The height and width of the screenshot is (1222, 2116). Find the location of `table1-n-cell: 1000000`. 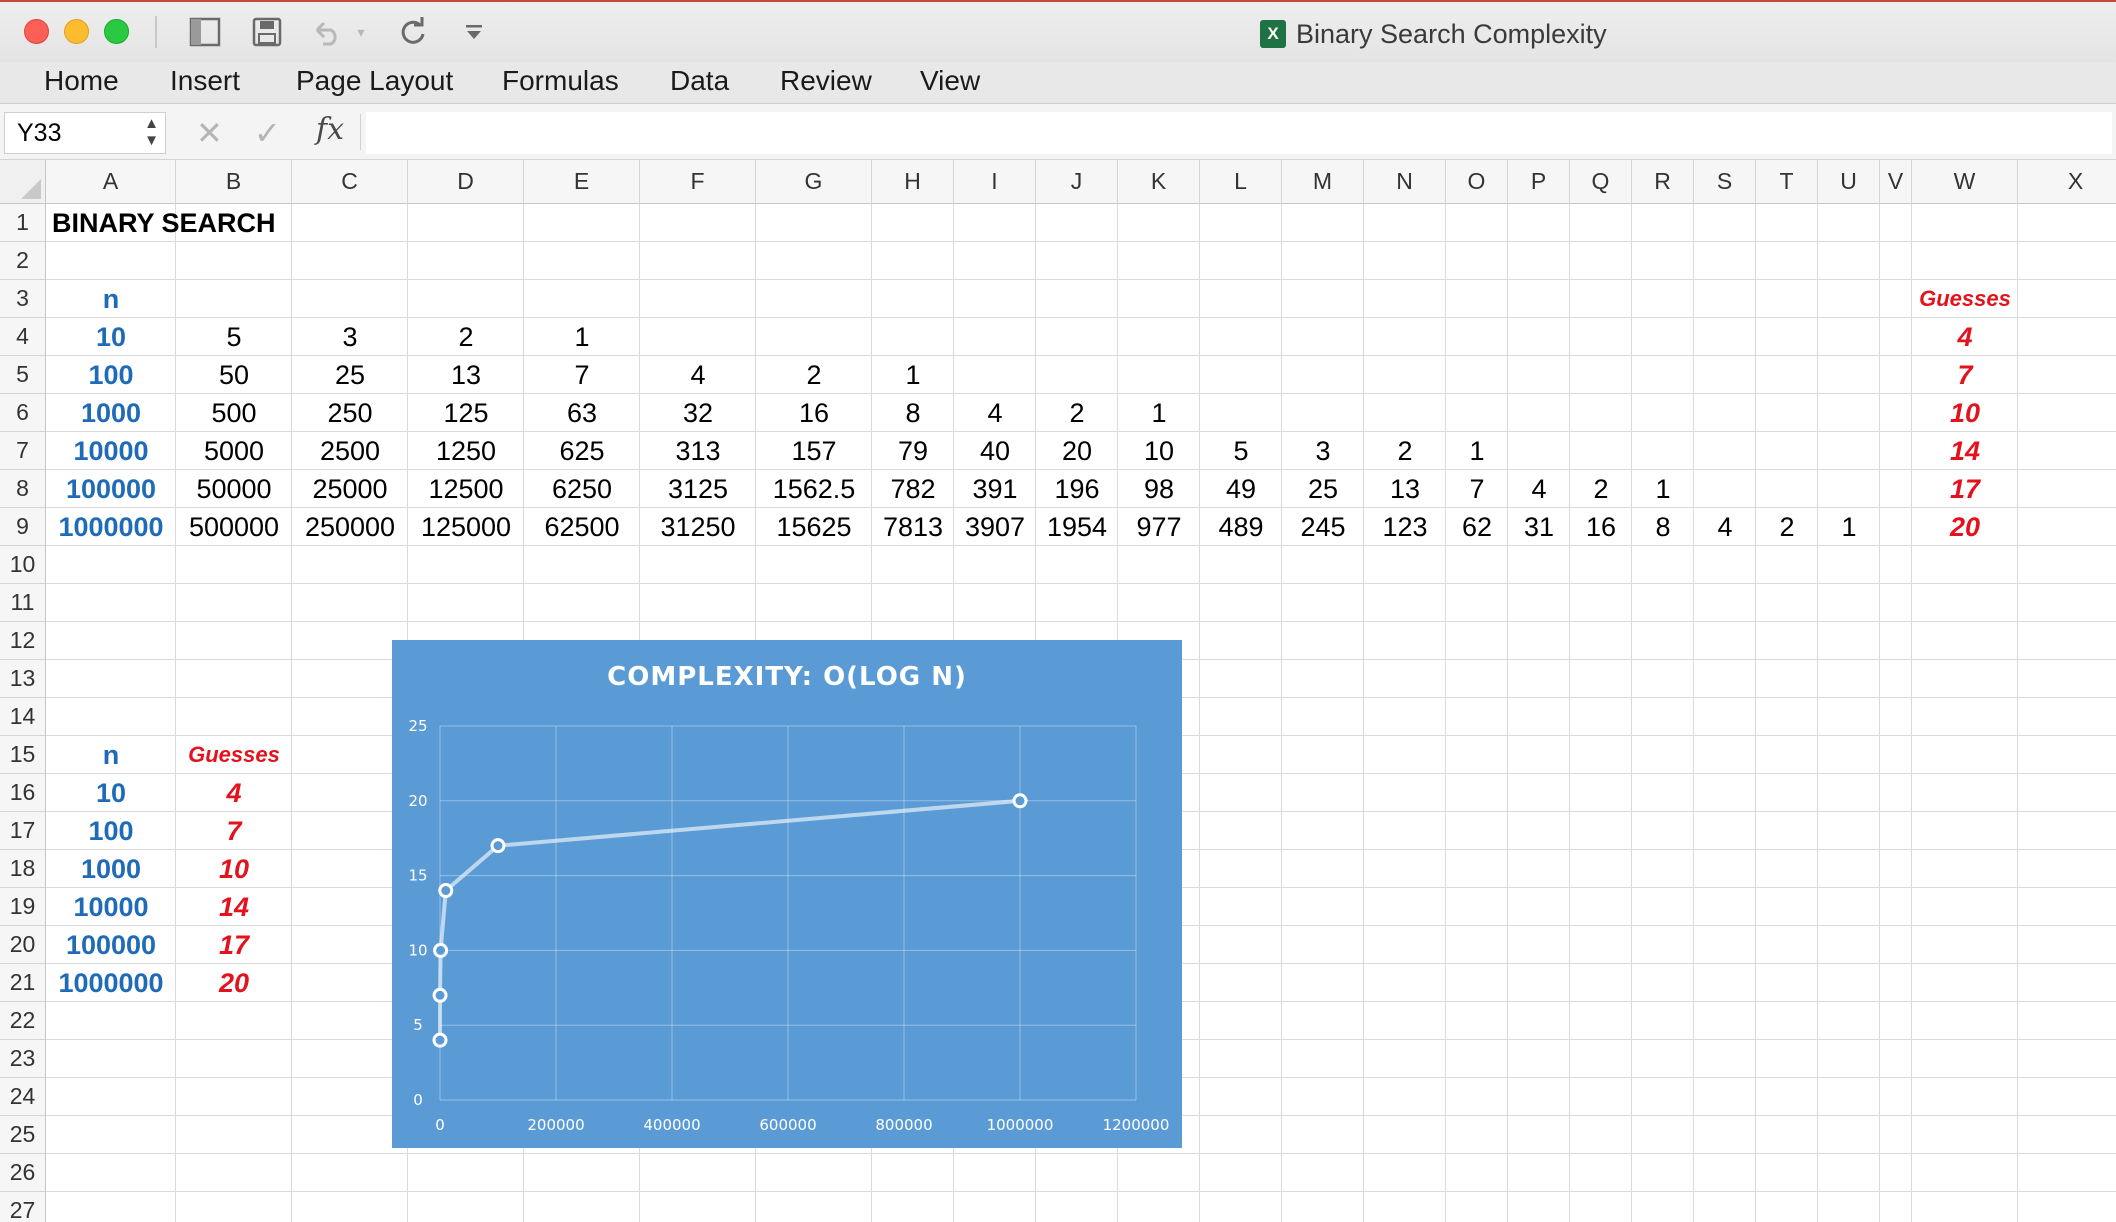

table1-n-cell: 1000000 is located at coordinates (111, 527).